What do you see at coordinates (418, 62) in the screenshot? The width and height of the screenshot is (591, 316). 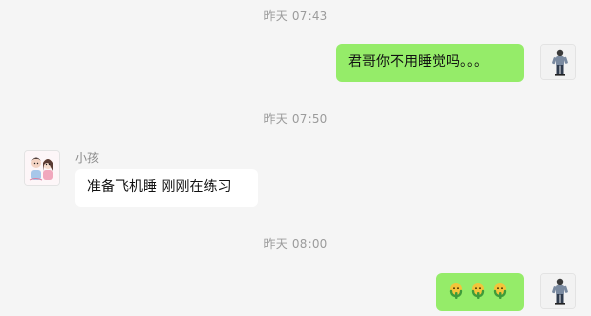 I see `message-text: 君哥你不用睡觉吗。。。` at bounding box center [418, 62].